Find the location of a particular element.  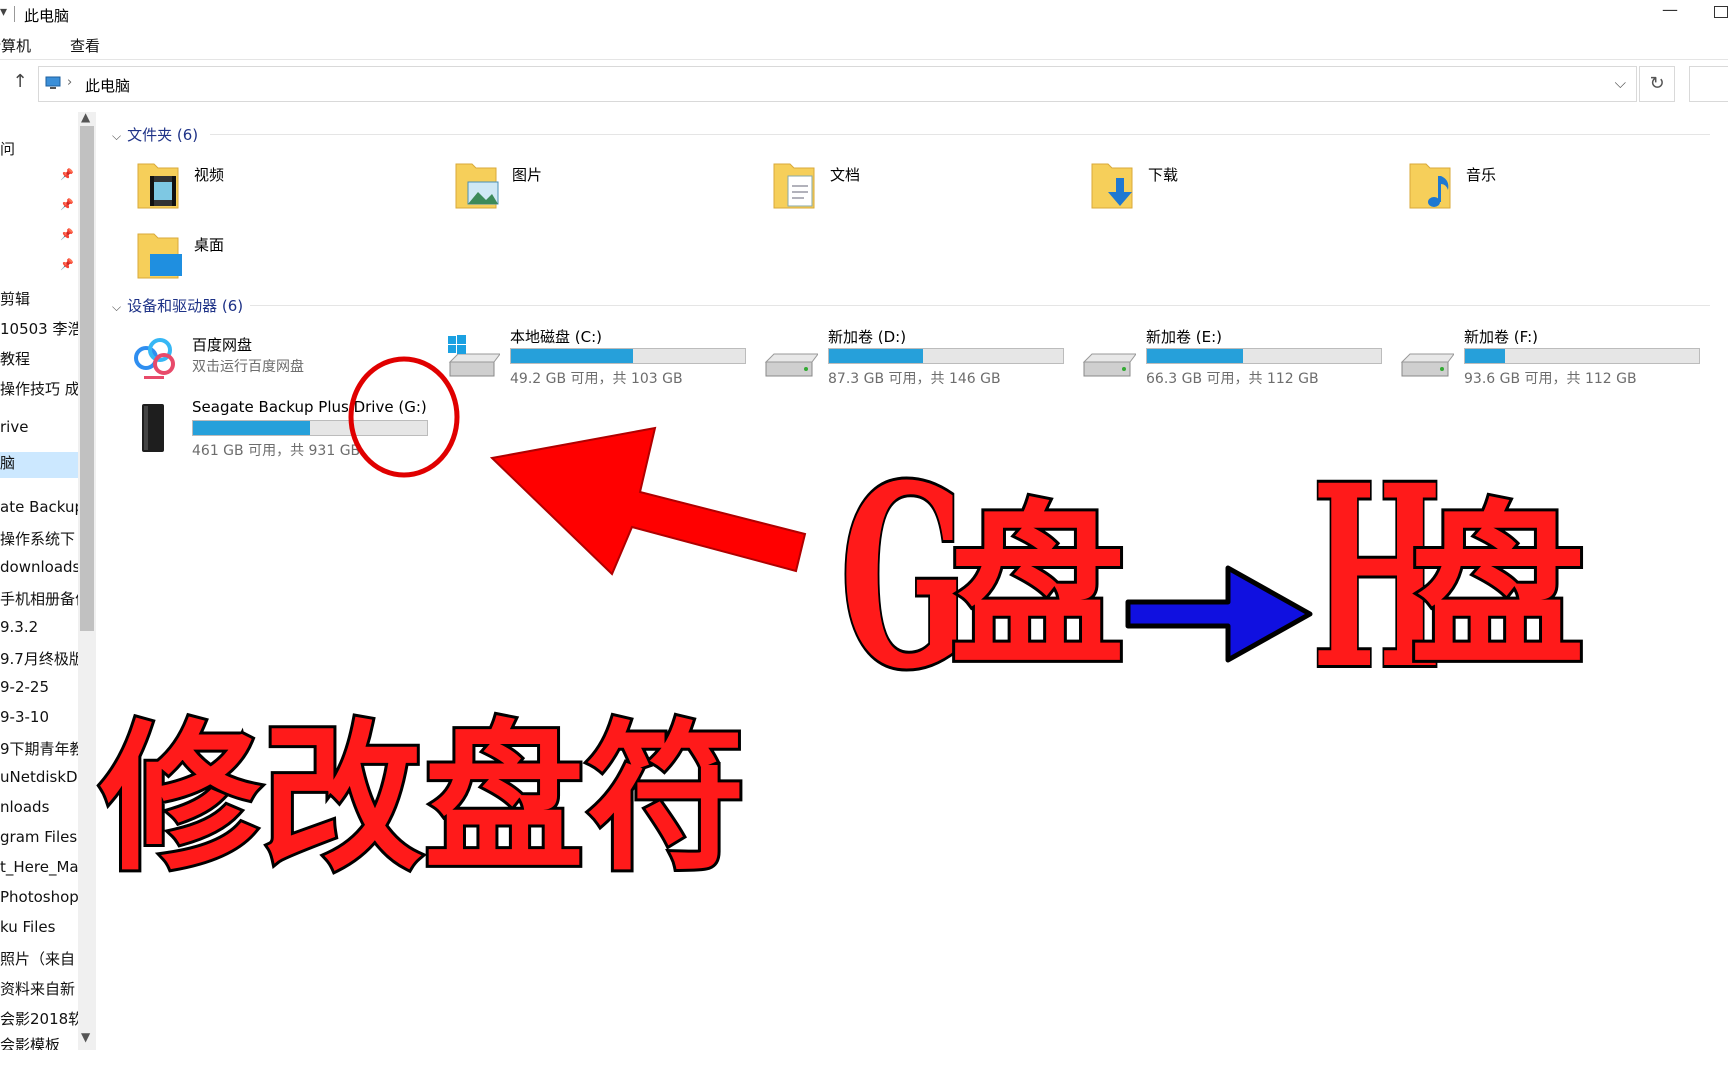

drive-name: Seagate Backup Plus Drive (G:) is located at coordinates (309, 407).